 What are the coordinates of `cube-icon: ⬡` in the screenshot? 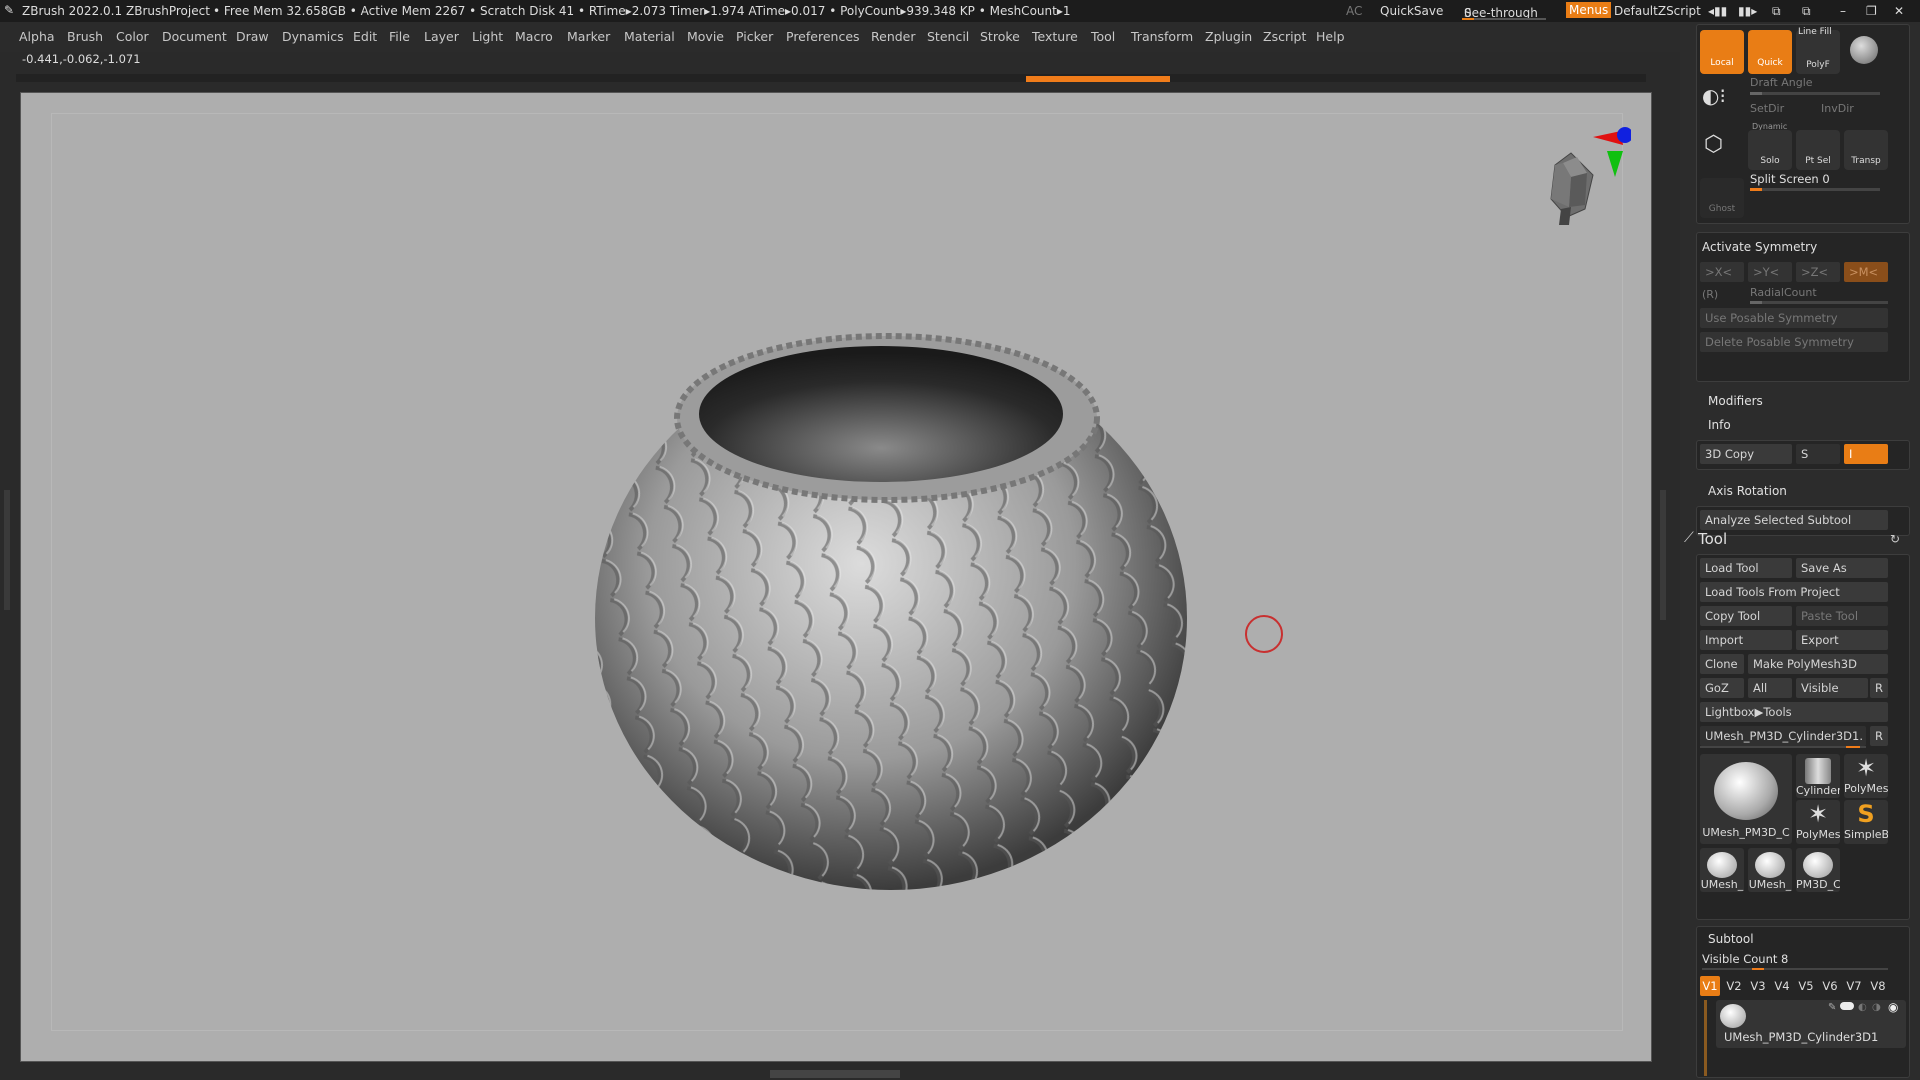 It's located at (1718, 146).